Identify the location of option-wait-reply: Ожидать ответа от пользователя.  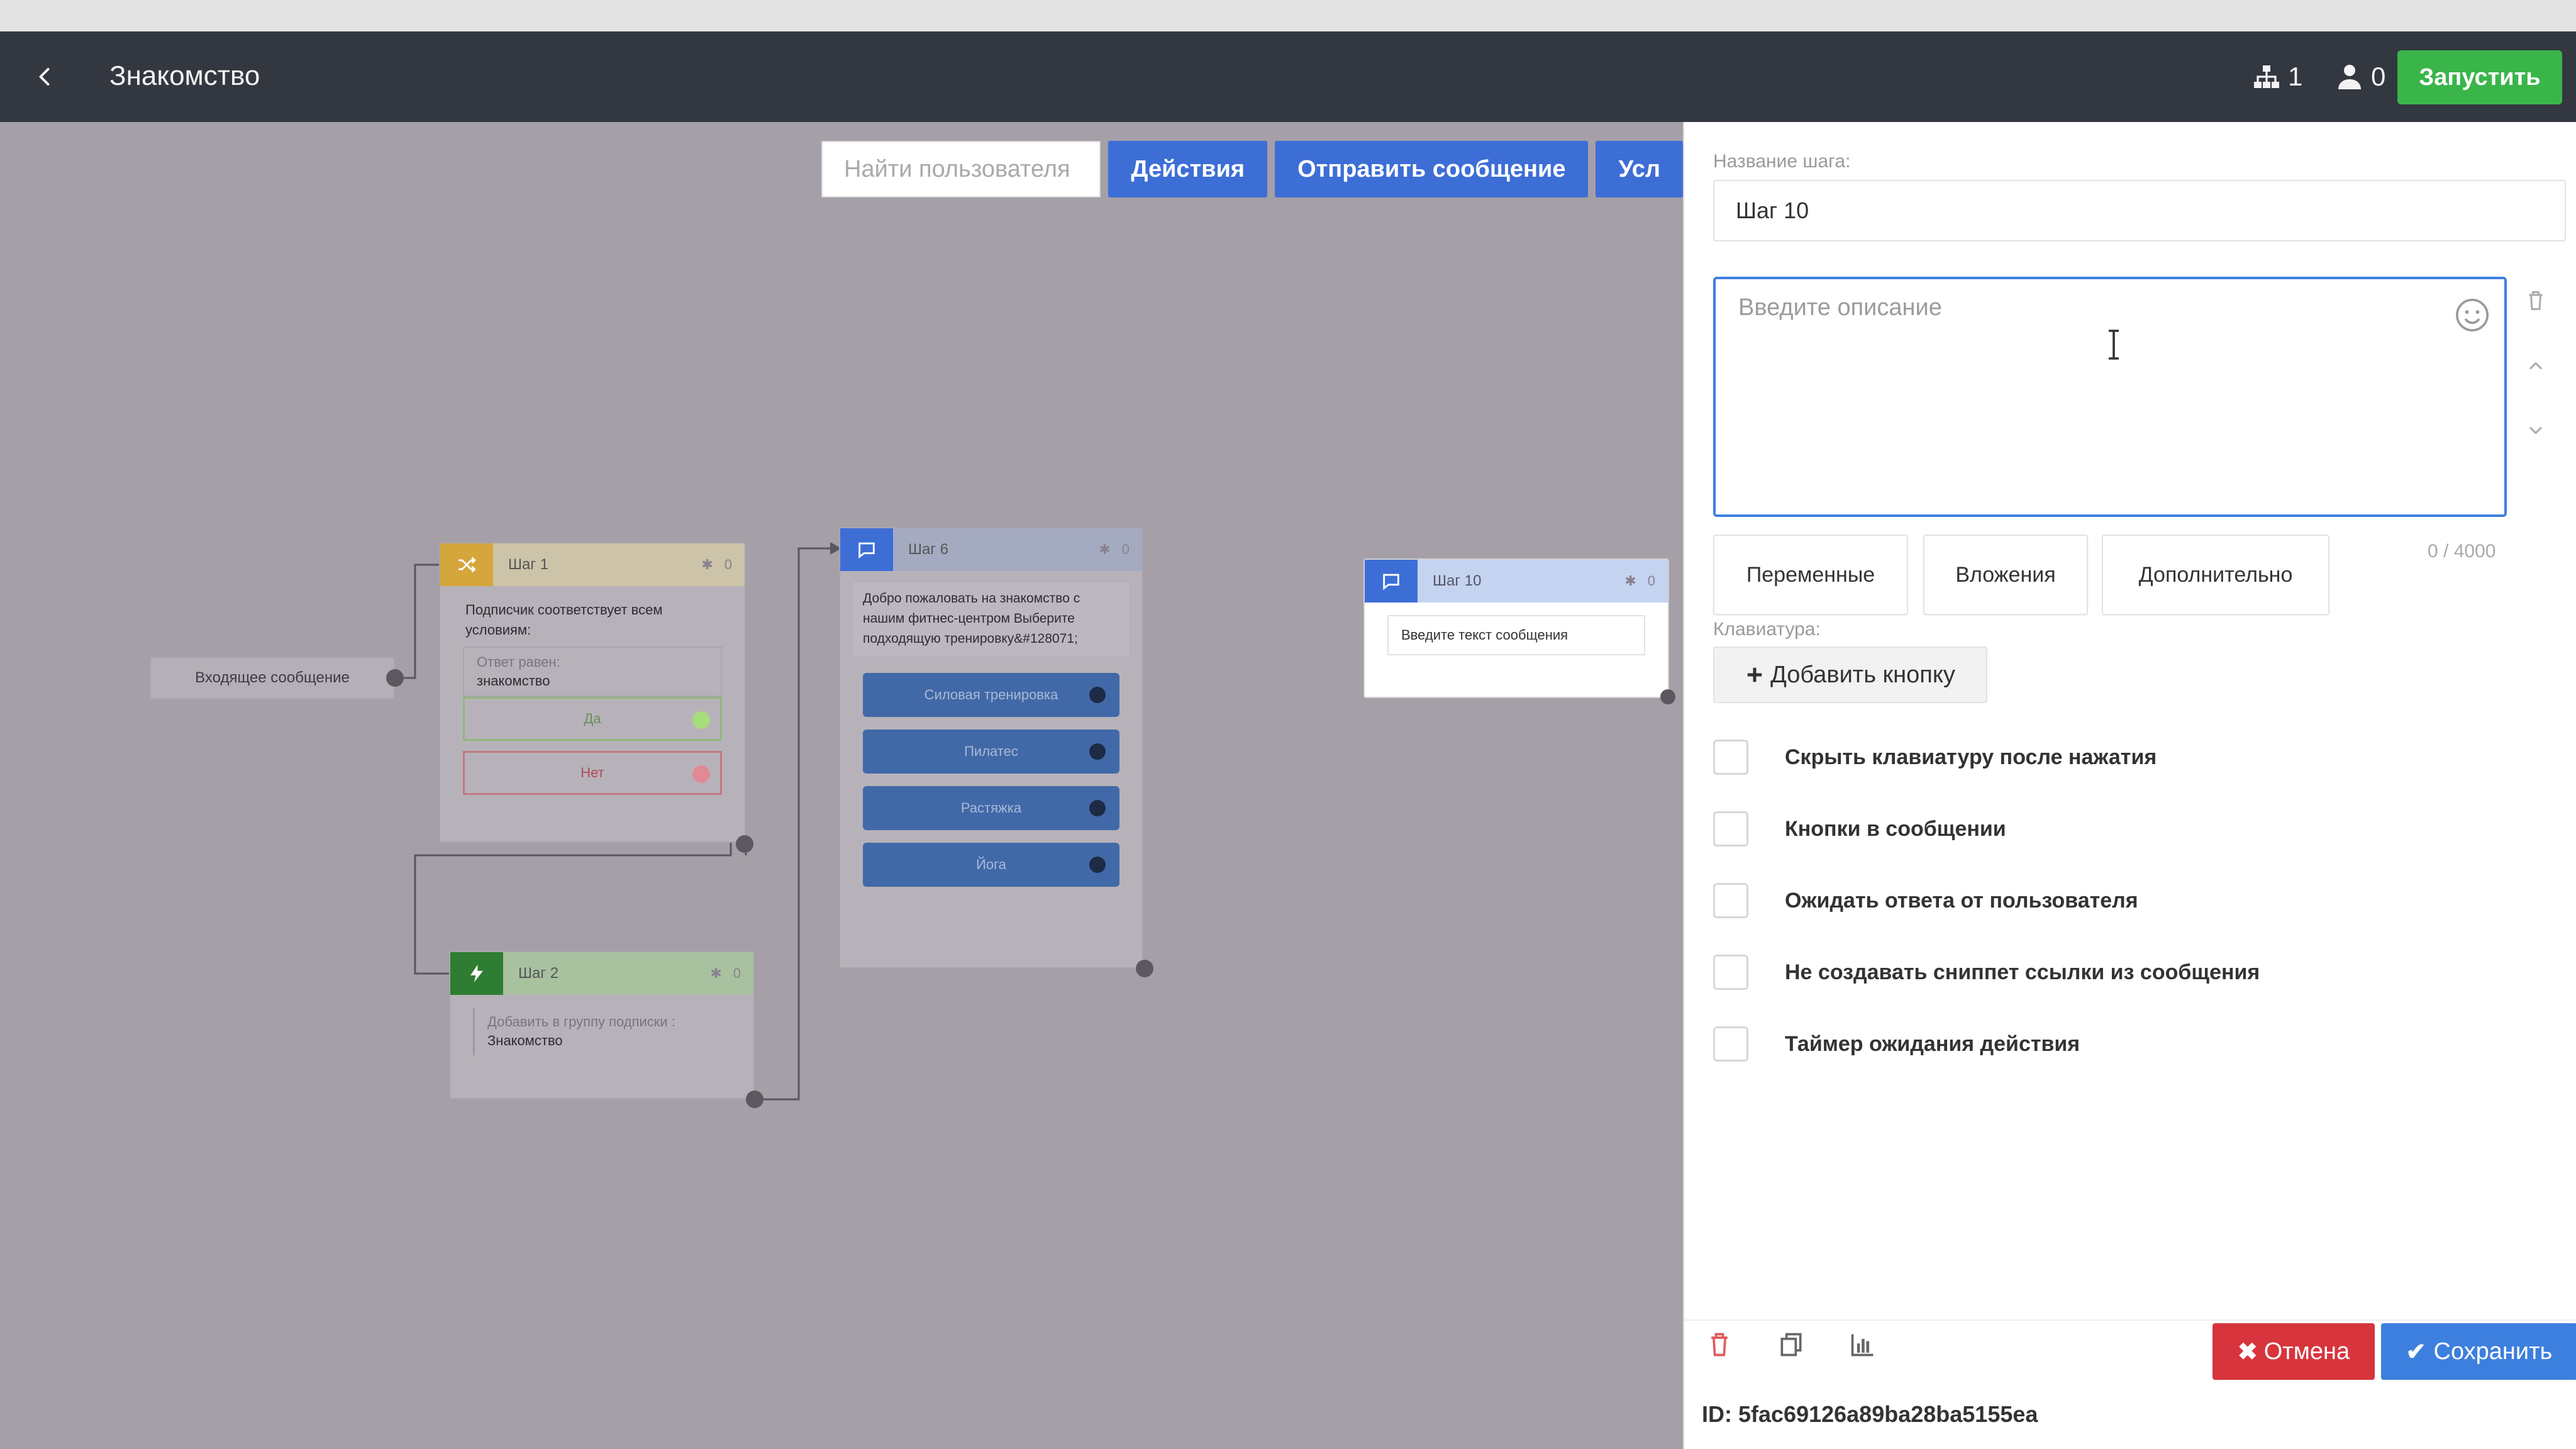
(1925, 900).